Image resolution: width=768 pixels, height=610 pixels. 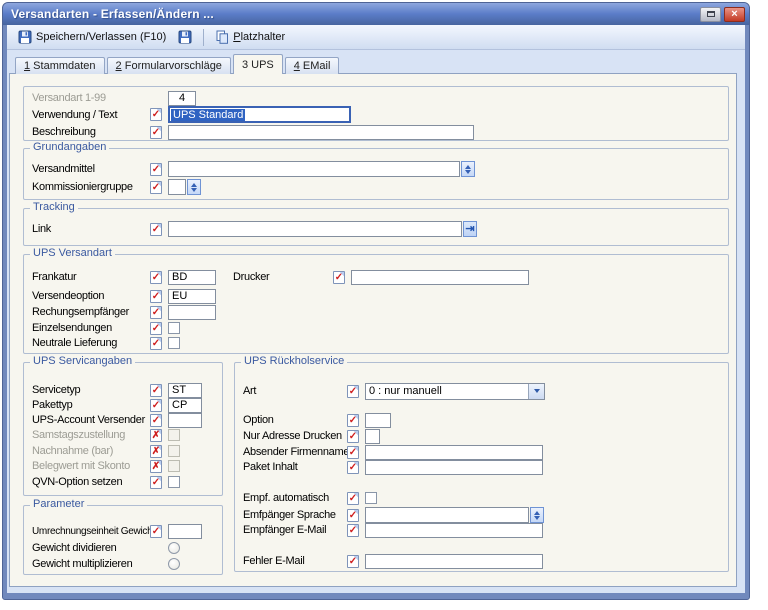 I want to click on fehler-email-field, so click(x=454, y=561).